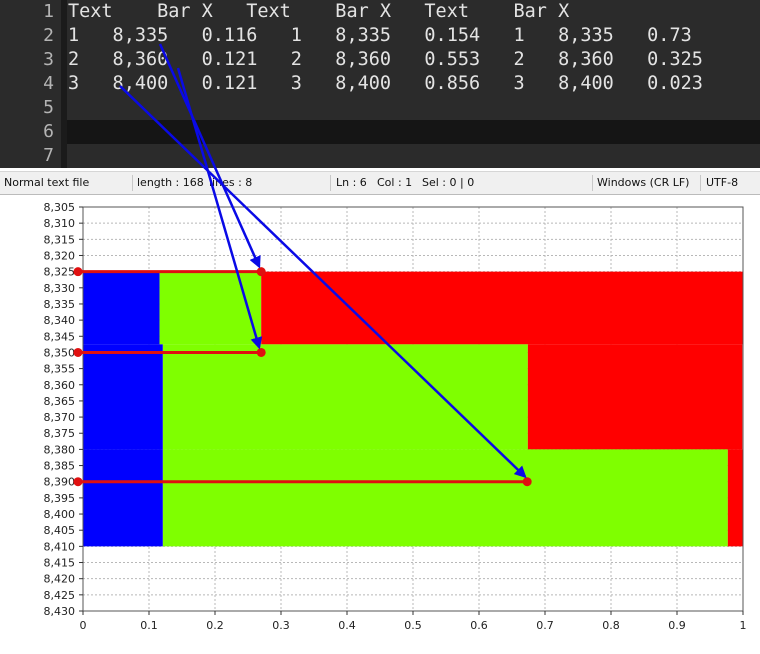  What do you see at coordinates (215, 625) in the screenshot?
I see `x-tick-label: 0.2` at bounding box center [215, 625].